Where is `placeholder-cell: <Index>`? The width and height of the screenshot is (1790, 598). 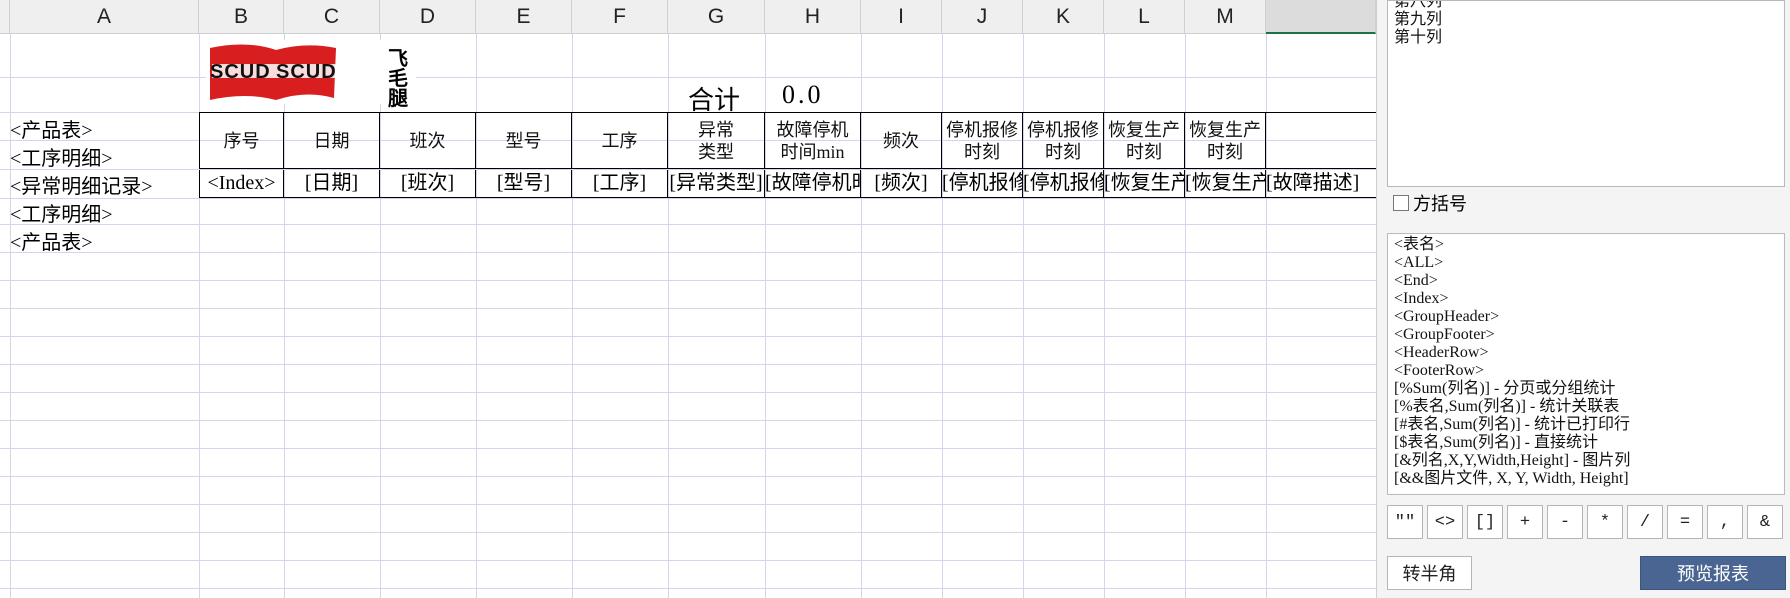
placeholder-cell: <Index> is located at coordinates (241, 184).